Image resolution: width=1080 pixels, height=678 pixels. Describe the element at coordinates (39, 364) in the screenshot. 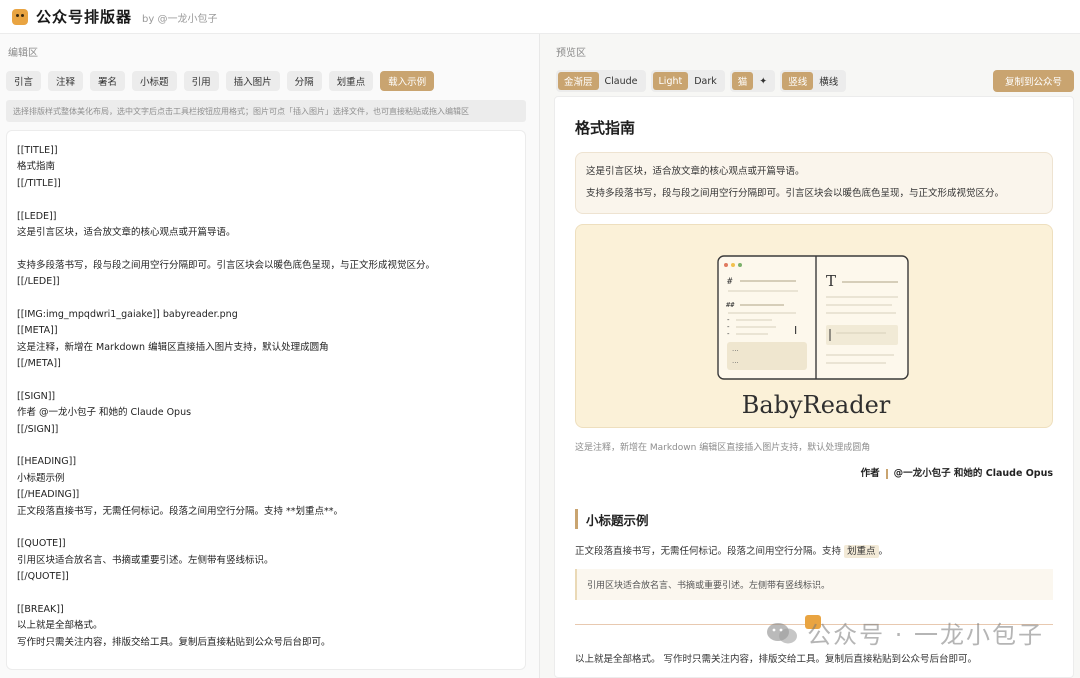

I see `editor-line: [[/META]]` at that location.